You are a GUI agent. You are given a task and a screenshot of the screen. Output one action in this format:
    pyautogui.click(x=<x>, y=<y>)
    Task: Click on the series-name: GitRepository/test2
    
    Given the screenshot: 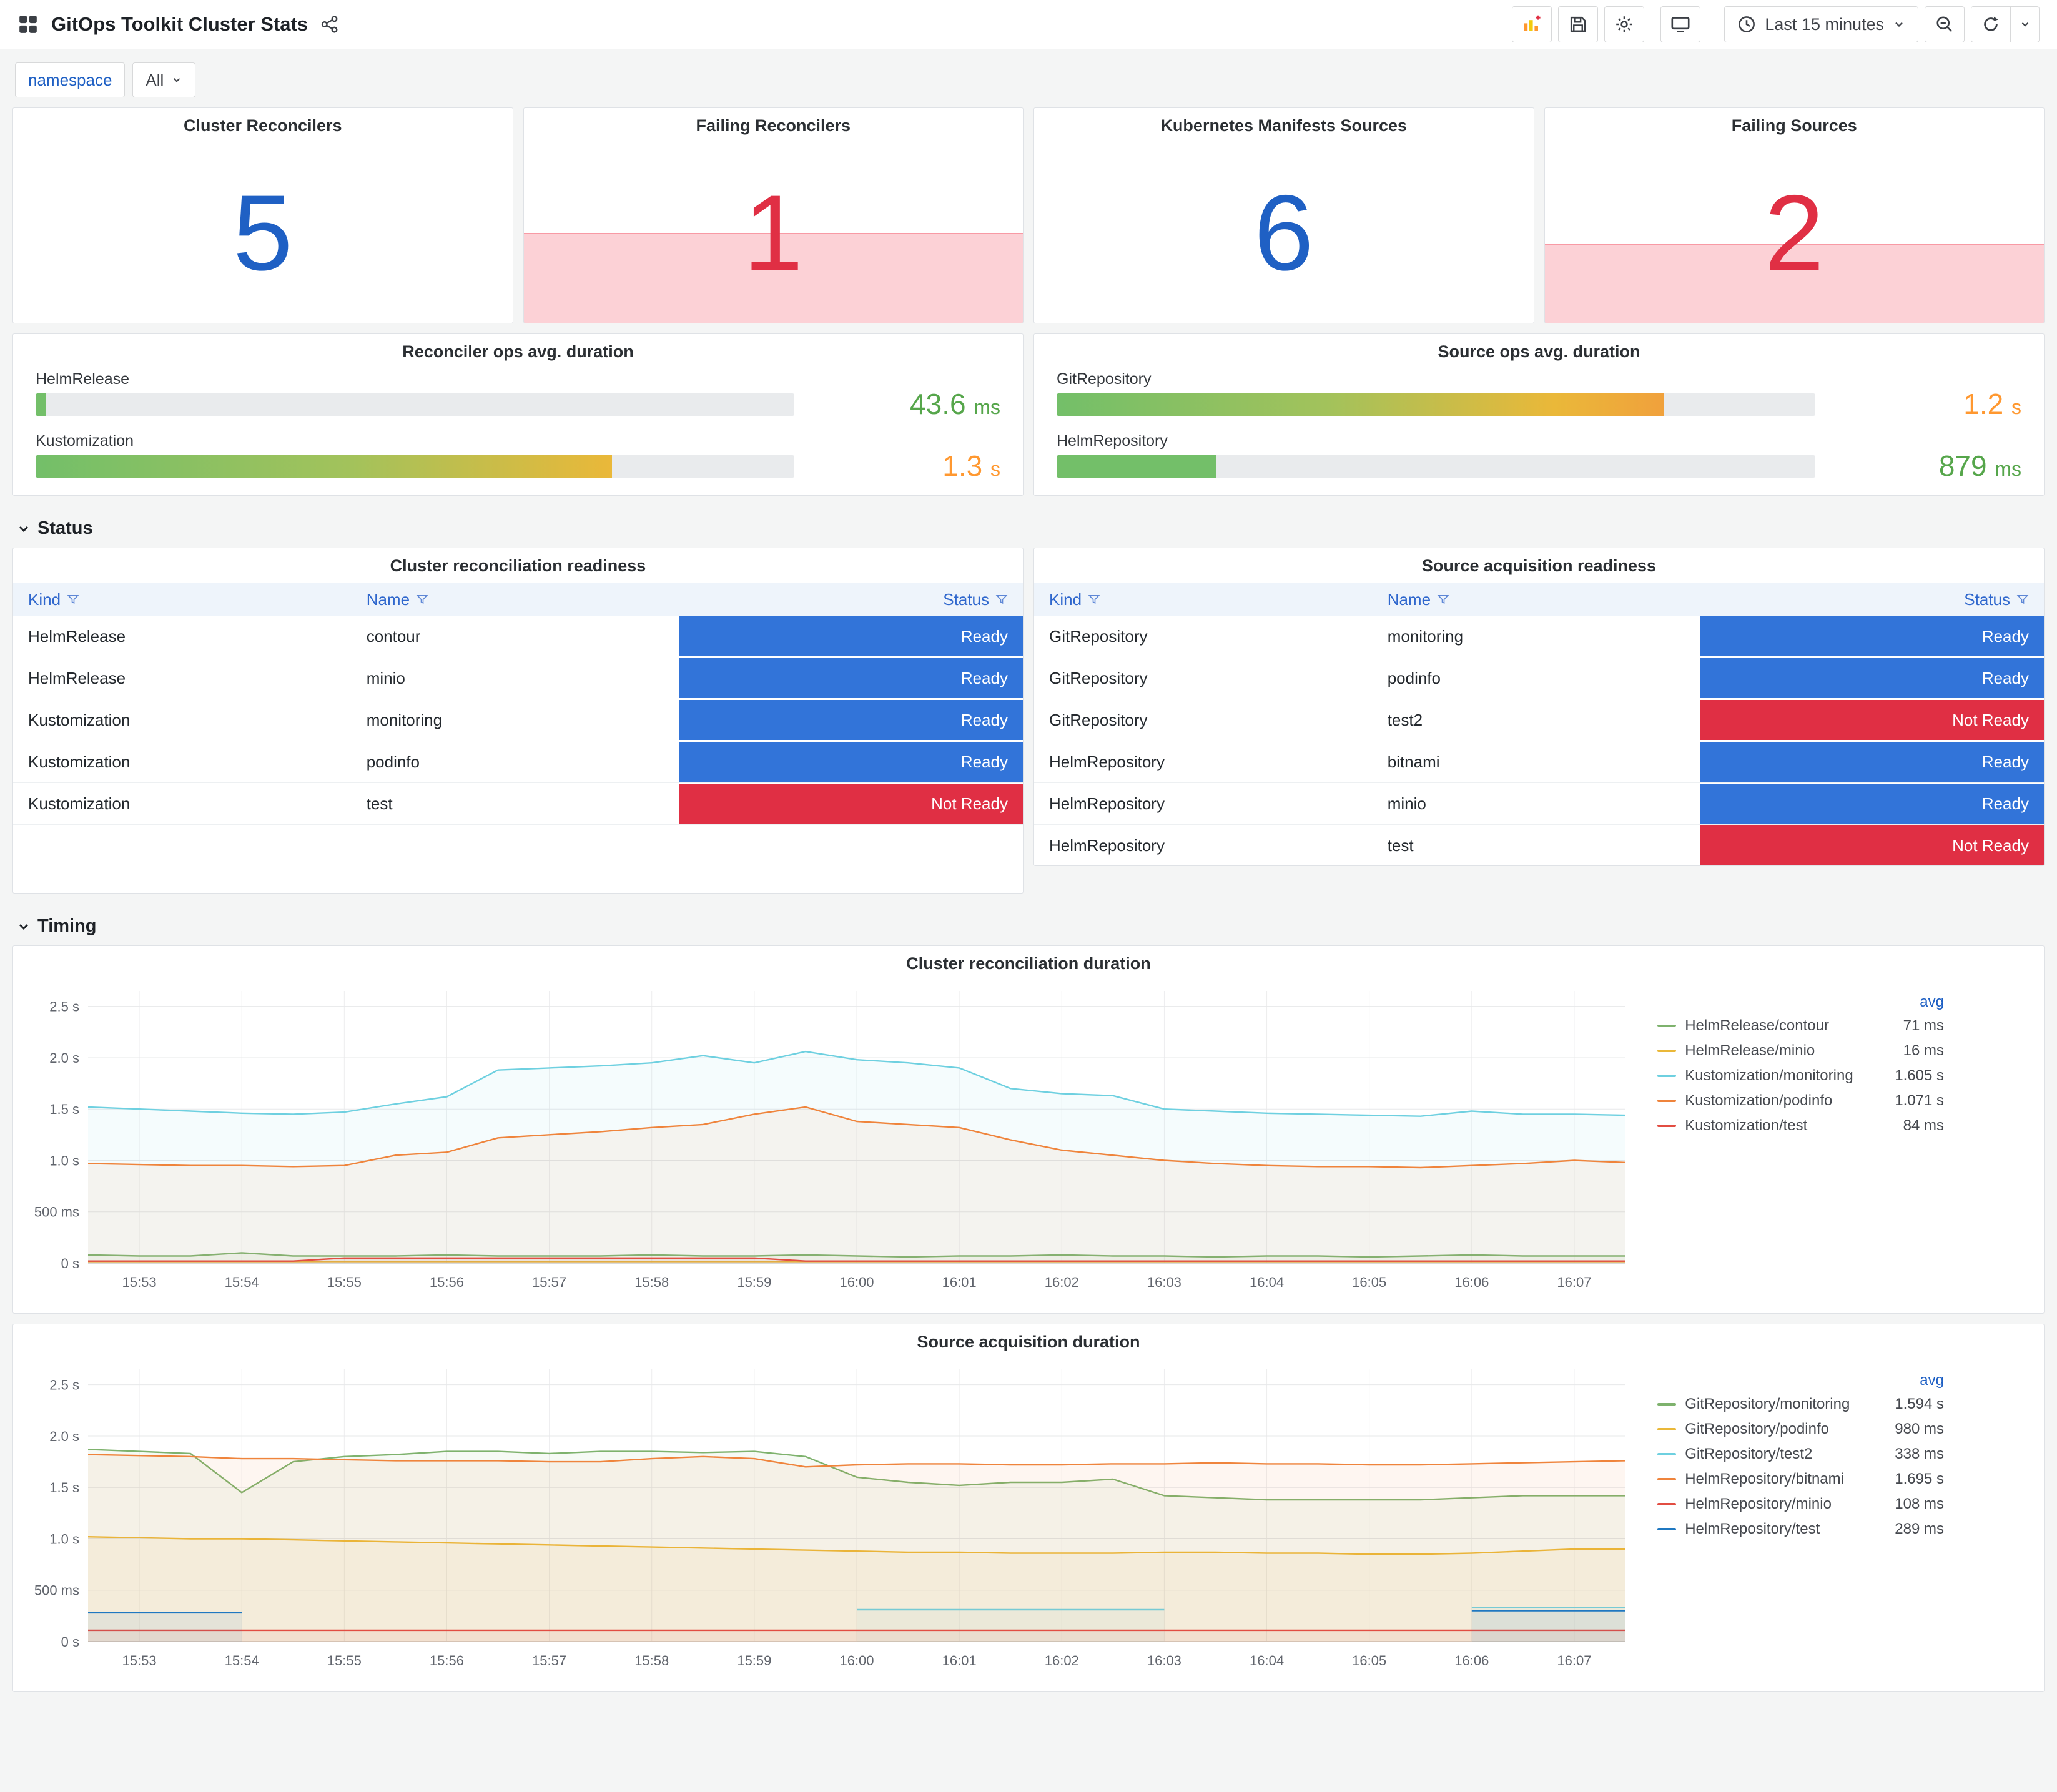 What is the action you would take?
    pyautogui.click(x=1749, y=1453)
    